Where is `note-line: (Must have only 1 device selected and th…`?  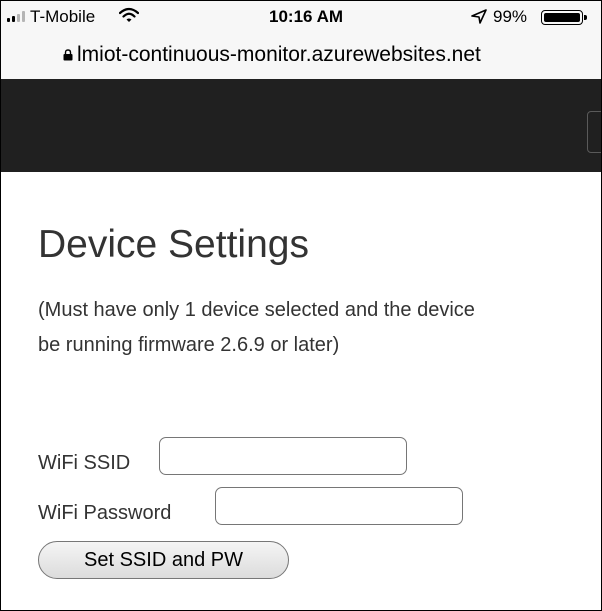 note-line: (Must have only 1 device selected and th… is located at coordinates (256, 310).